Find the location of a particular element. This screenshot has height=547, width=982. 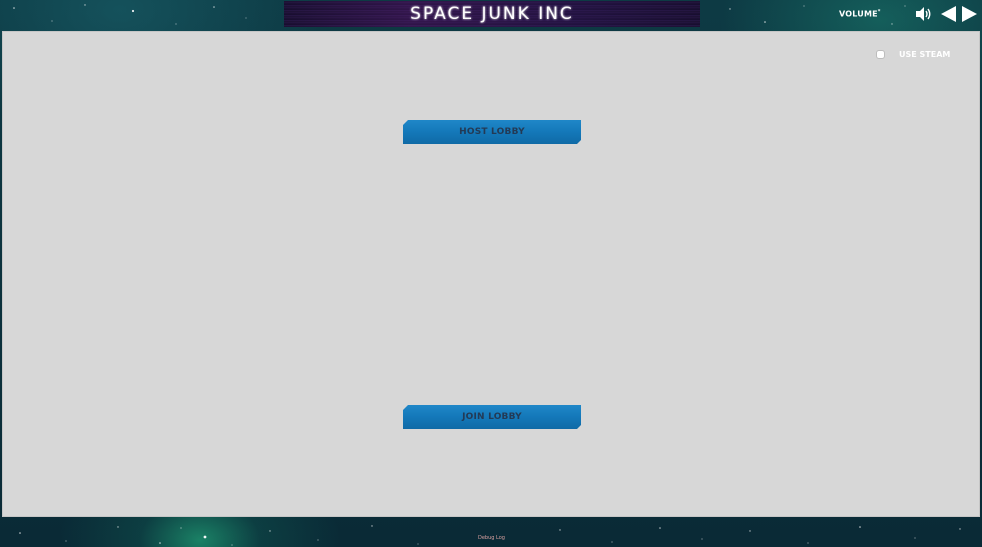

volume-label: VOLUME* is located at coordinates (860, 14).